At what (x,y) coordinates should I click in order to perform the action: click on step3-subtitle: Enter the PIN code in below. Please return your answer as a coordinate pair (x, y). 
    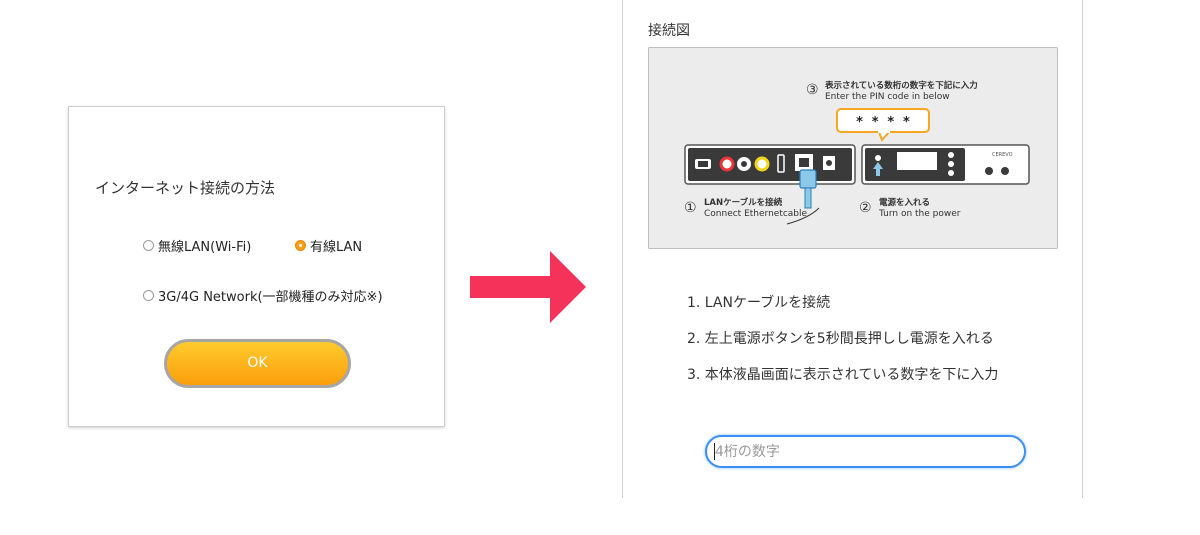
    Looking at the image, I should click on (887, 97).